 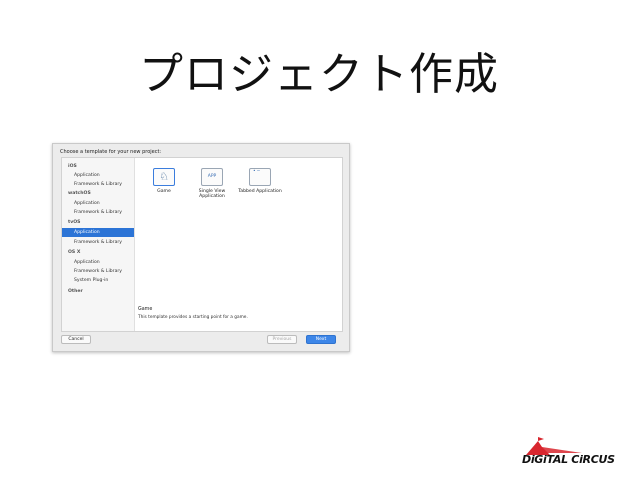 I want to click on template-single-view-application: APP Single View Application, so click(x=212, y=183).